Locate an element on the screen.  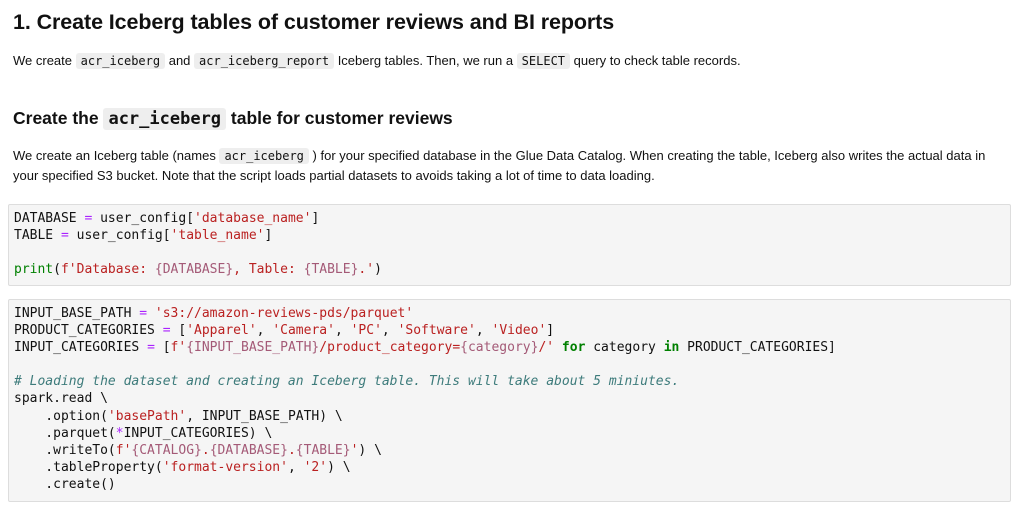
code-string: 'PC' is located at coordinates (366, 331).